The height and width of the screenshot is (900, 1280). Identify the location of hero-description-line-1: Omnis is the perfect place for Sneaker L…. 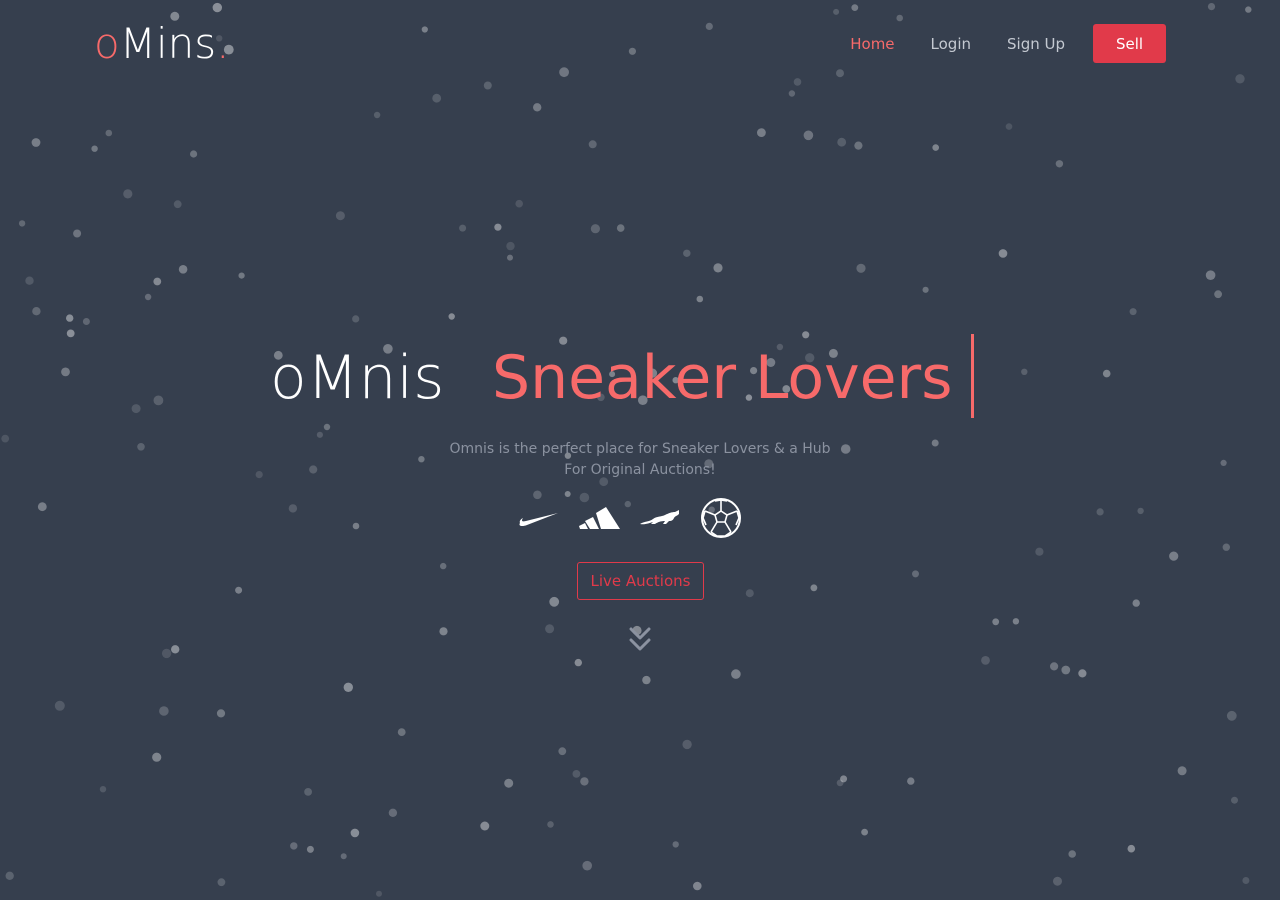
(640, 449).